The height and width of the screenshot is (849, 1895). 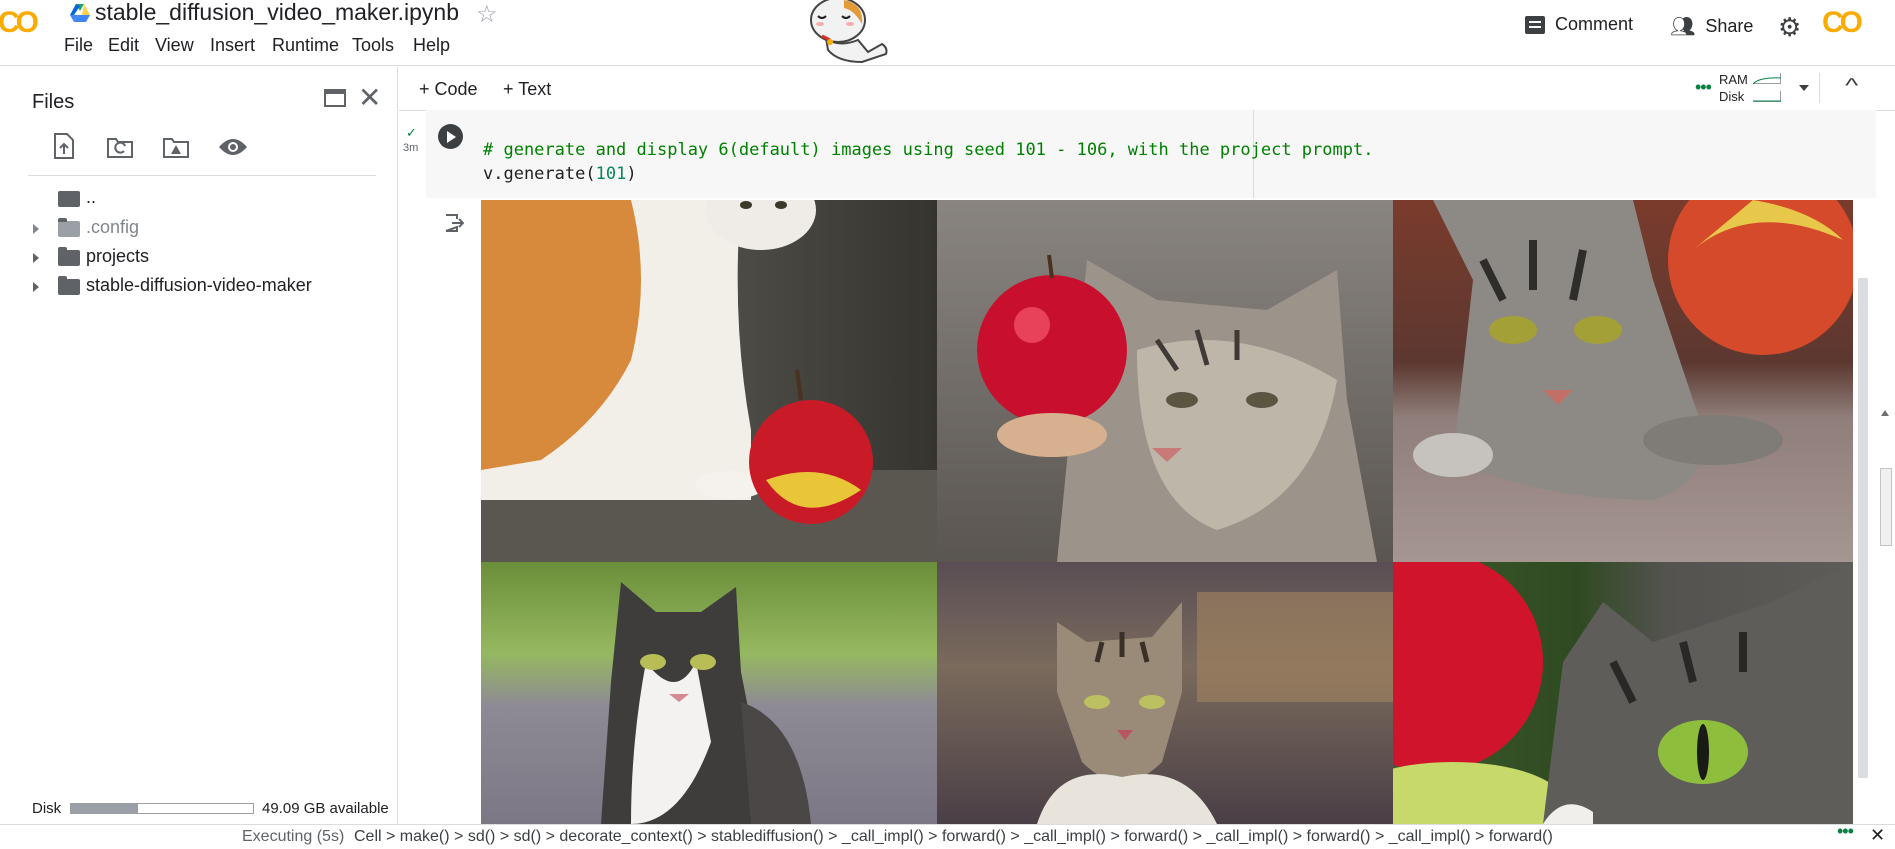 I want to click on tree-item-label: .config, so click(x=113, y=227).